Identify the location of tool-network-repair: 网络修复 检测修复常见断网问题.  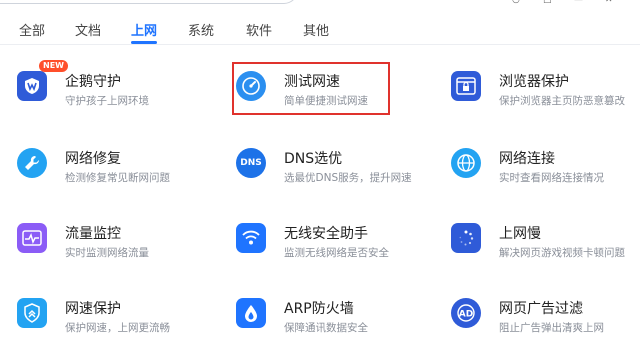
(117, 173).